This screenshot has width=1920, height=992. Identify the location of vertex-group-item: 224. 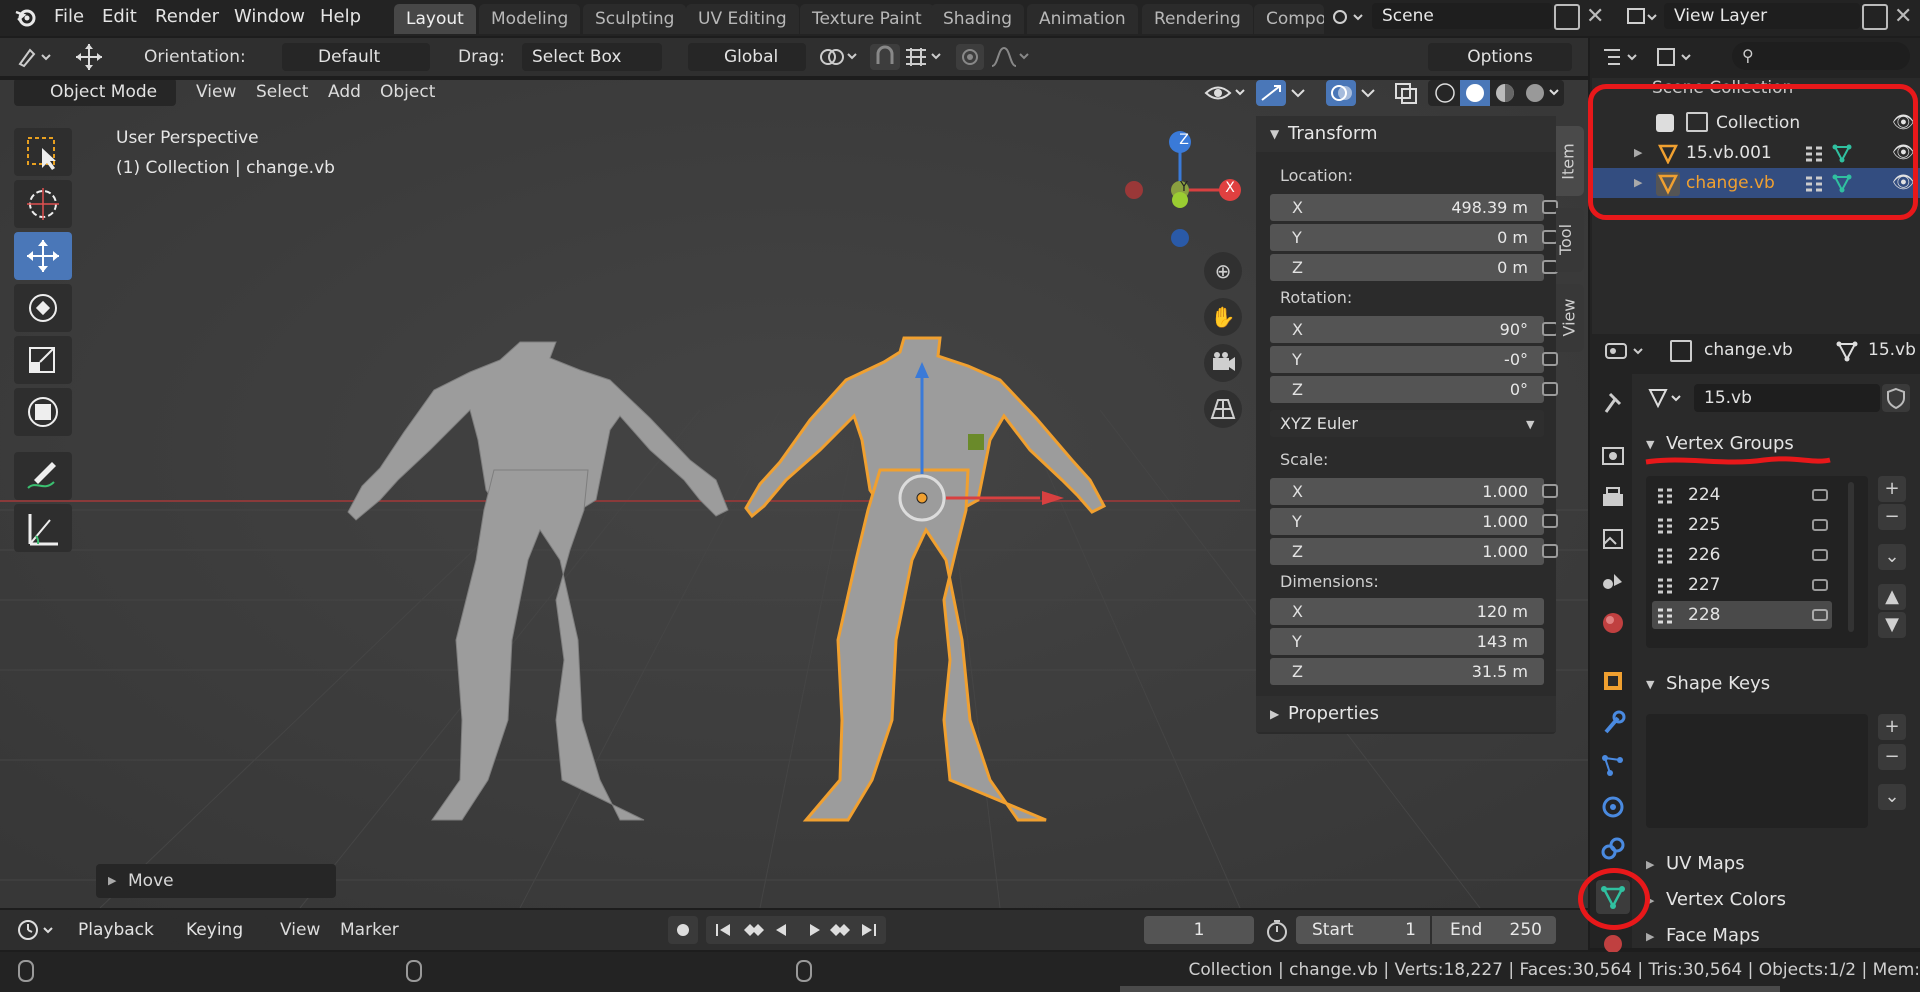
(1742, 495).